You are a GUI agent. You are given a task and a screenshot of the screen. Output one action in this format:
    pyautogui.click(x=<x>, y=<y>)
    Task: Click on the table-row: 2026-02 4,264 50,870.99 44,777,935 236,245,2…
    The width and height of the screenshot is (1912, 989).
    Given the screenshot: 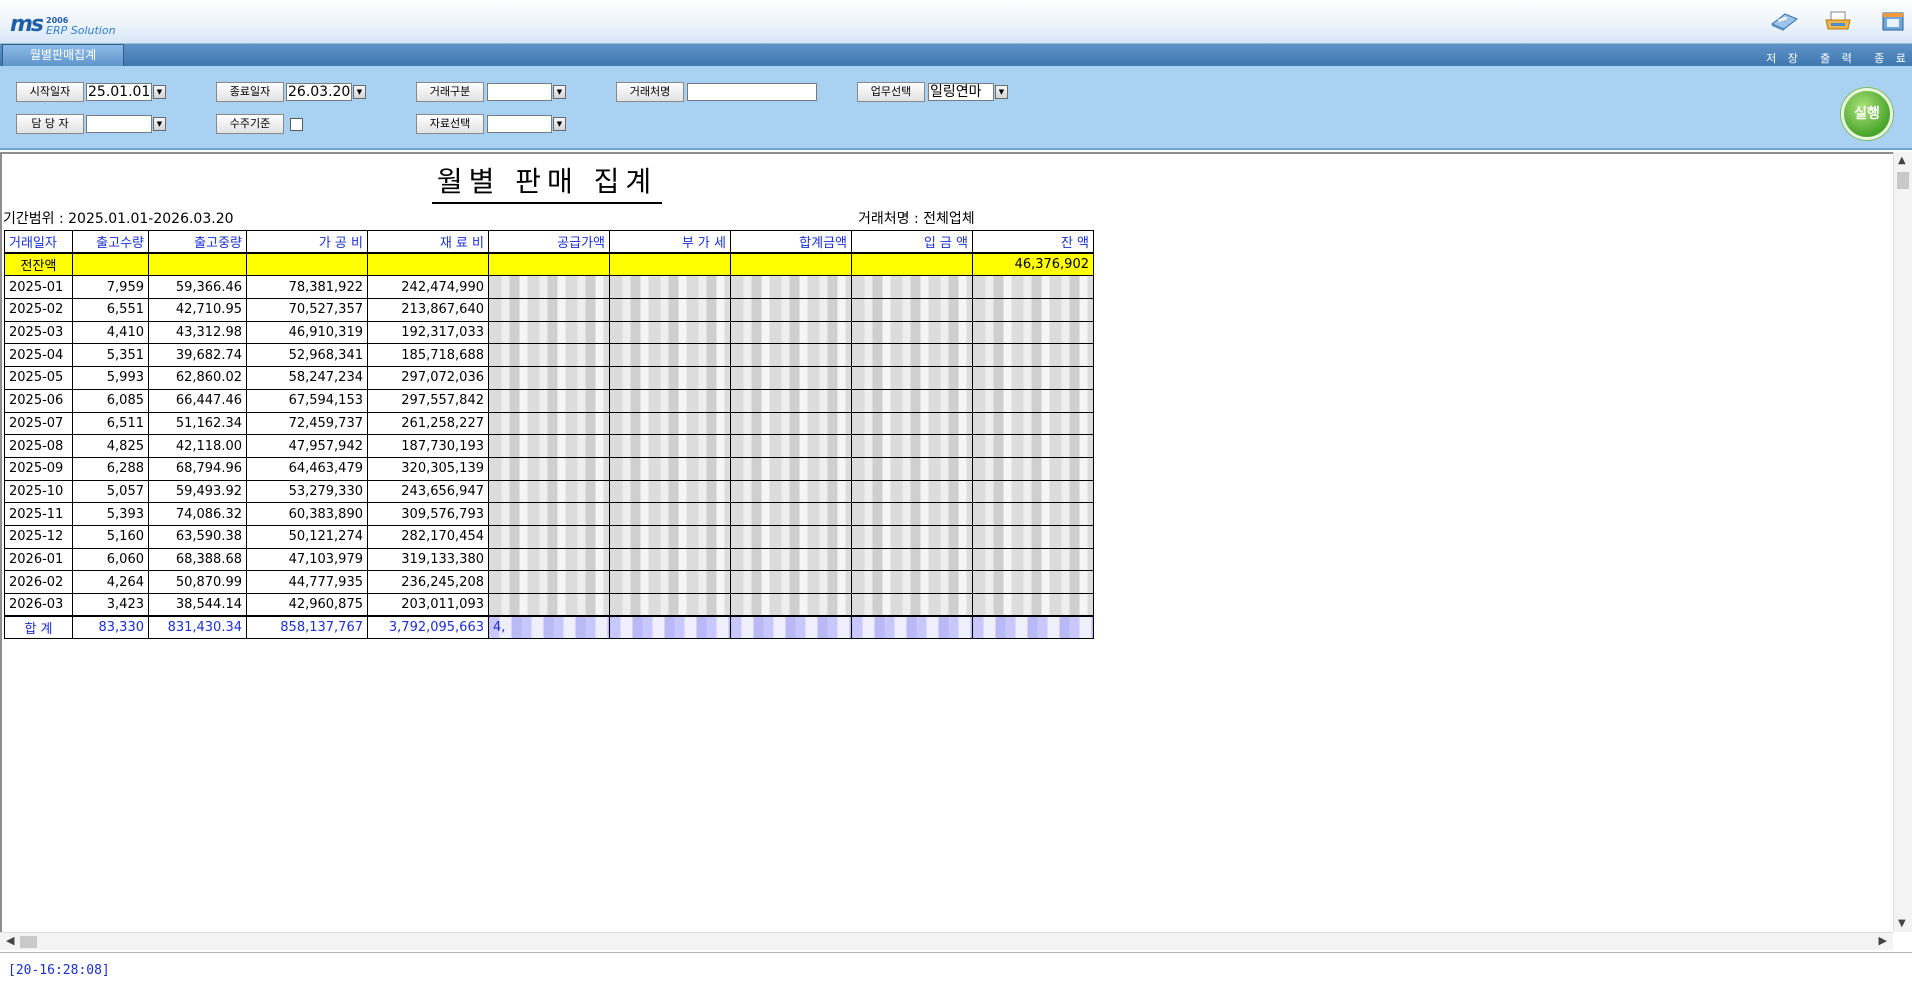 What is the action you would take?
    pyautogui.click(x=549, y=582)
    